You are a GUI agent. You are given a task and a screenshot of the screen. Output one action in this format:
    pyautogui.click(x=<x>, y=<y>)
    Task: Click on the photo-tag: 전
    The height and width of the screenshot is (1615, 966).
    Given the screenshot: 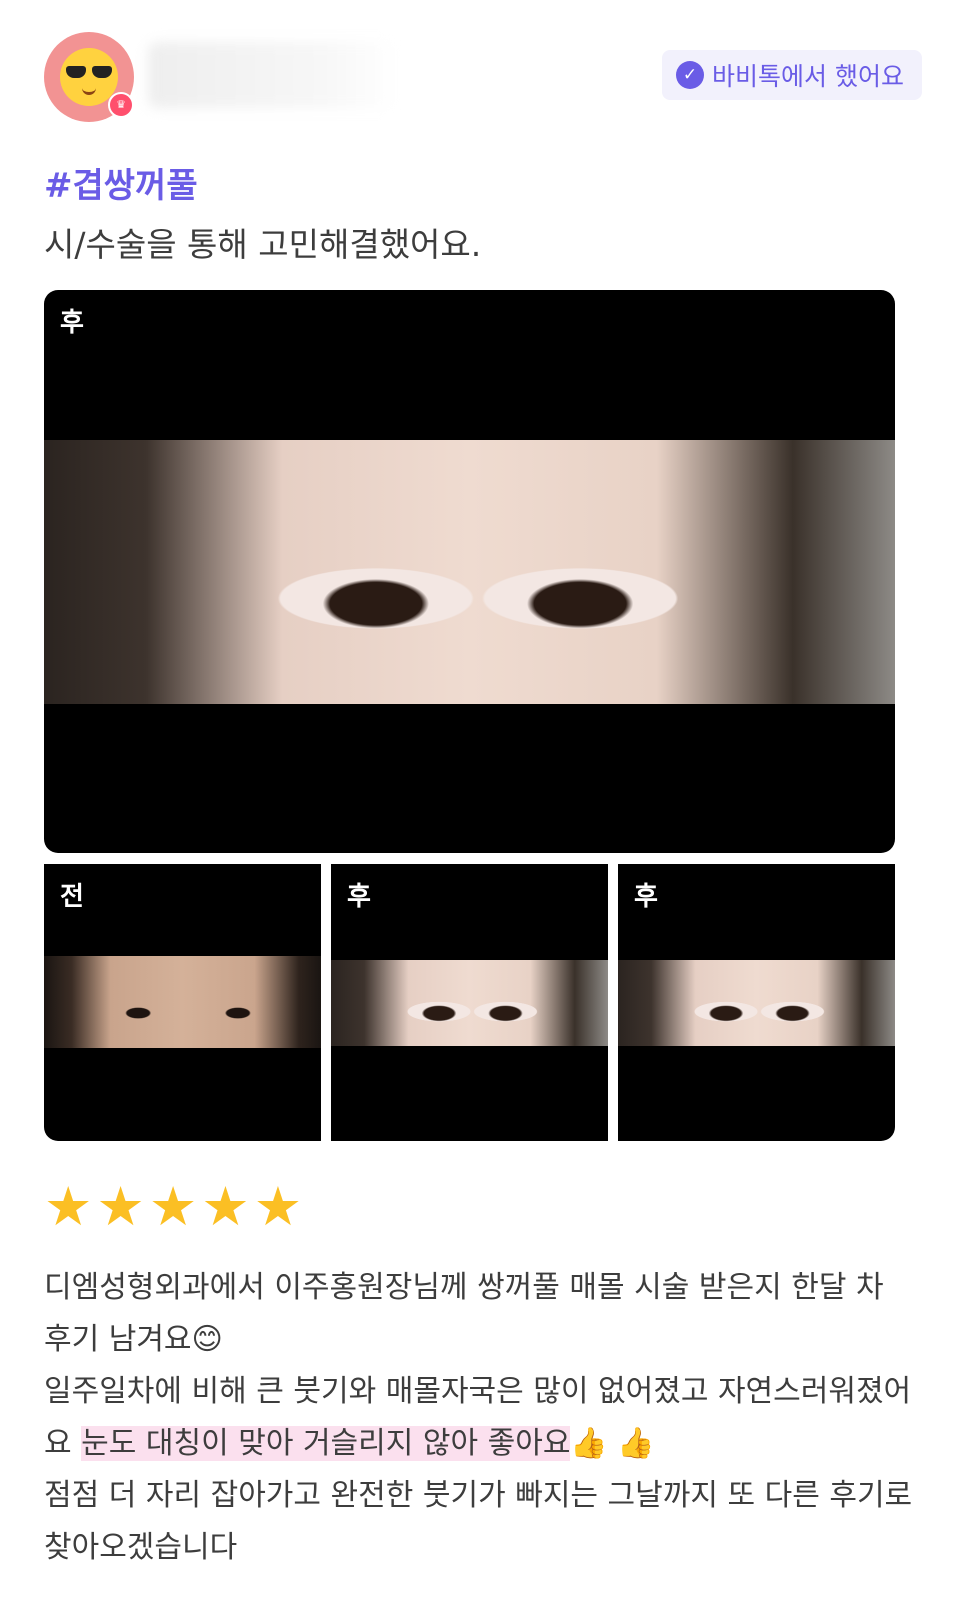 What is the action you would take?
    pyautogui.click(x=72, y=897)
    